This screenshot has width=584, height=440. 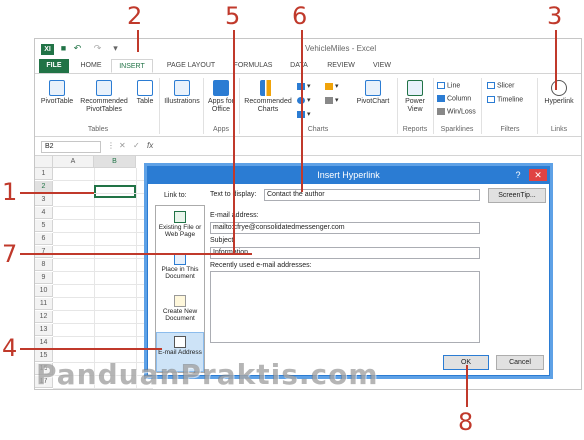 What do you see at coordinates (304, 114) in the screenshot?
I see `scatter-chart-button: ▾` at bounding box center [304, 114].